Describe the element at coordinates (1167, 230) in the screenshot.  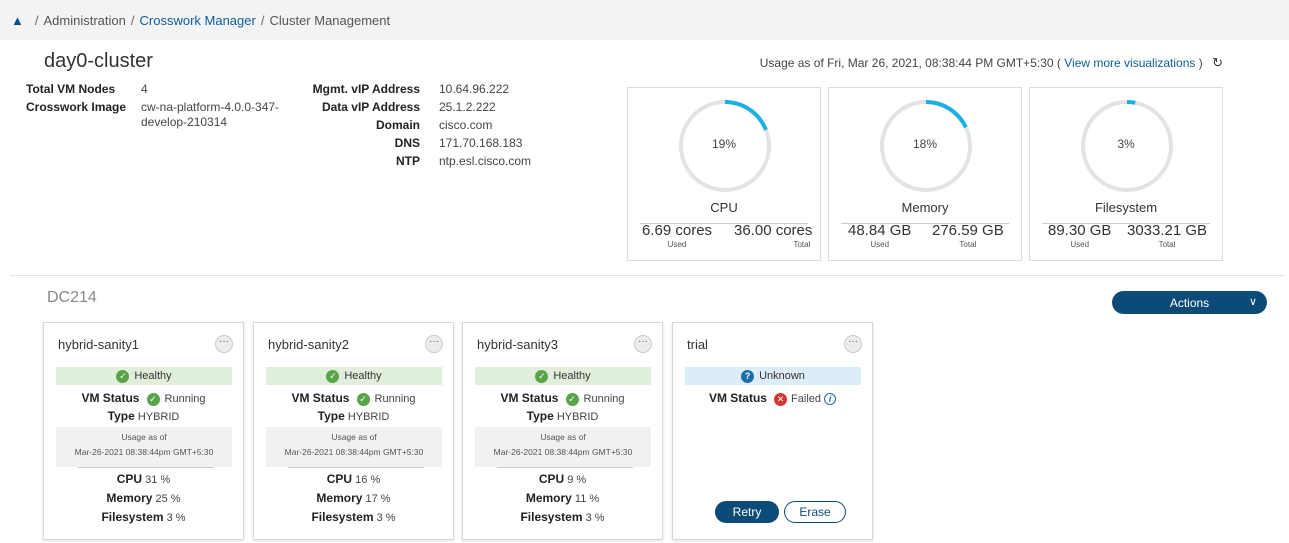
I see `filesystem-total-value: 3033.21 GB` at that location.